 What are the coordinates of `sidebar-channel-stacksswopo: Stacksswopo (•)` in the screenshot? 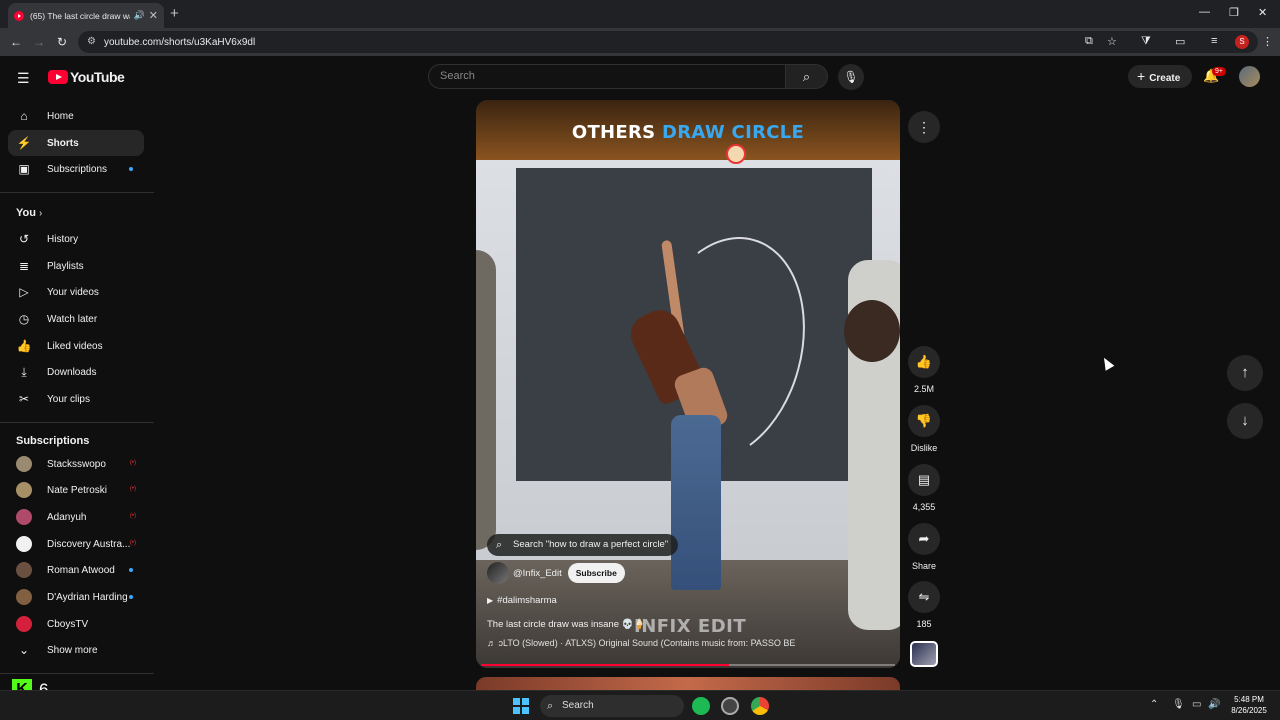 It's located at (76, 464).